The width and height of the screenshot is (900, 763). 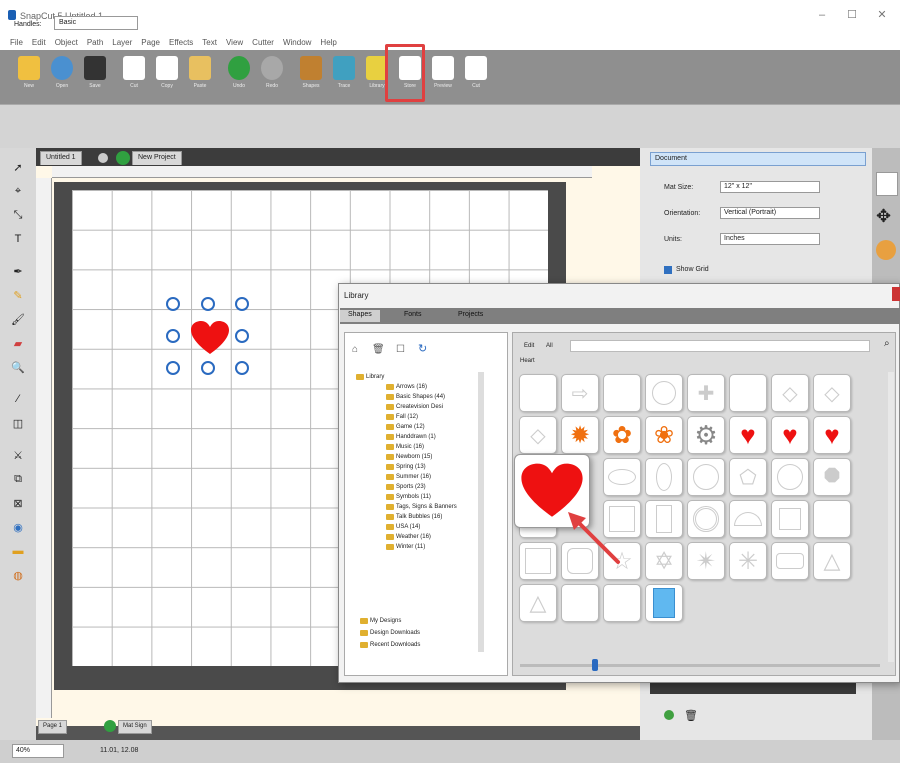 What do you see at coordinates (691, 715) in the screenshot?
I see `trash-icon: 🗑` at bounding box center [691, 715].